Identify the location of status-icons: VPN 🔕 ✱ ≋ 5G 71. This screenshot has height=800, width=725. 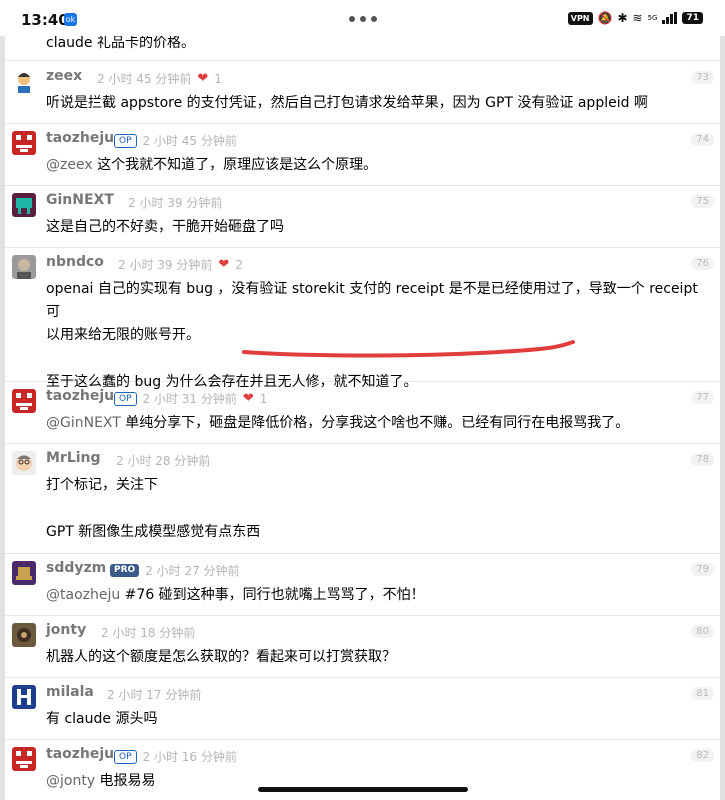
(635, 18).